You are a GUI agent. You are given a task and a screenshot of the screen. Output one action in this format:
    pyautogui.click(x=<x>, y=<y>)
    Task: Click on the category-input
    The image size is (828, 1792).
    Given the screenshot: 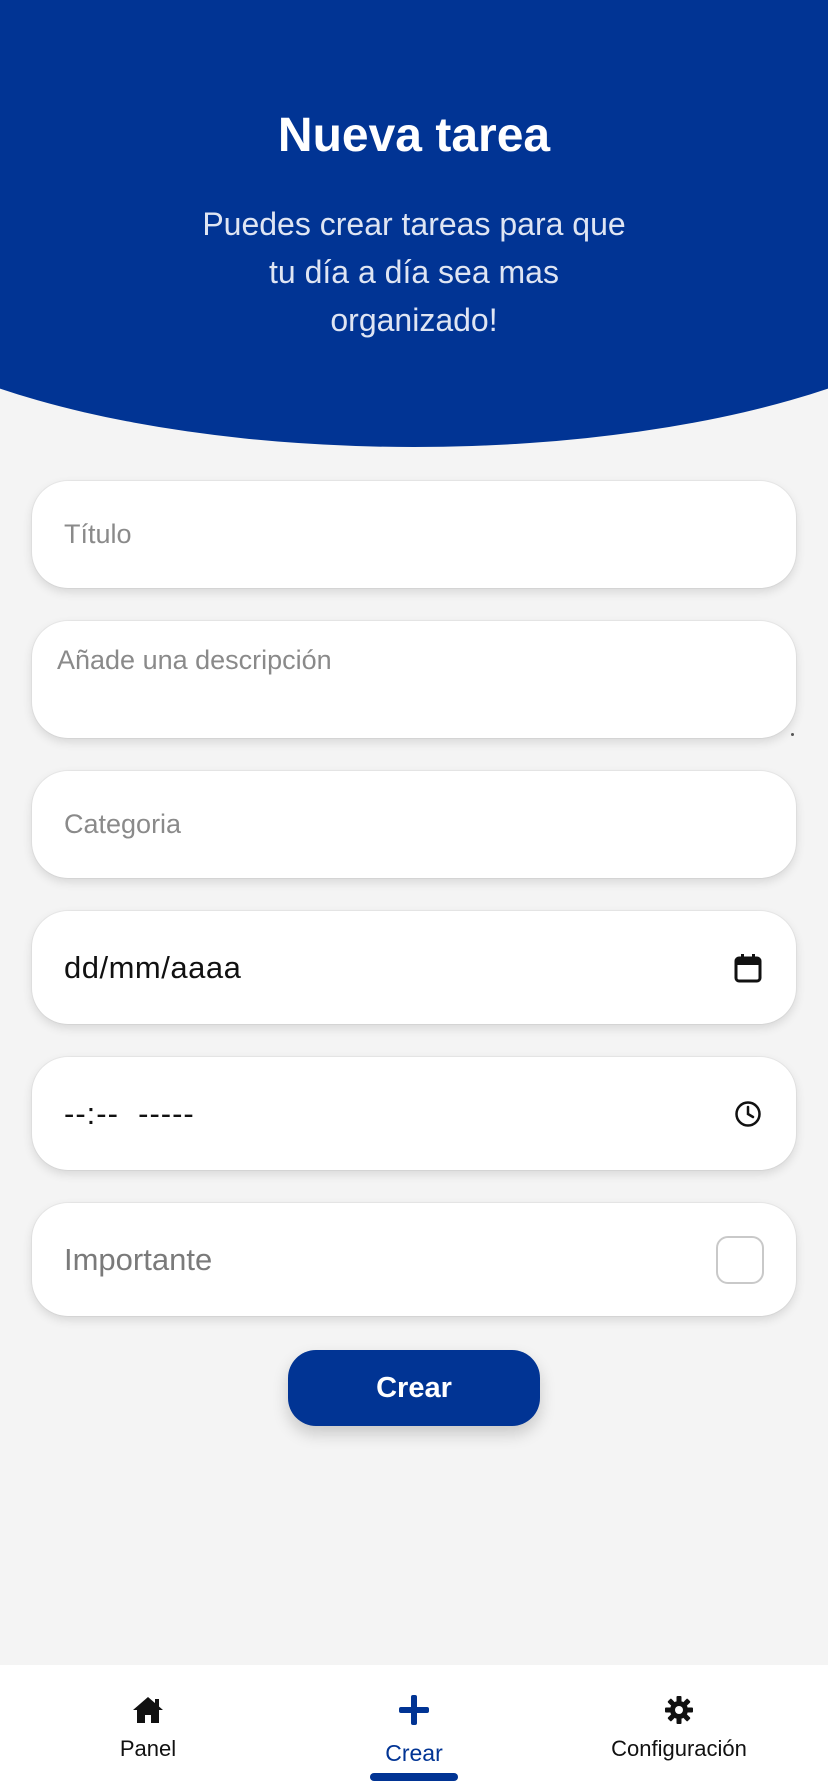 What is the action you would take?
    pyautogui.click(x=414, y=824)
    